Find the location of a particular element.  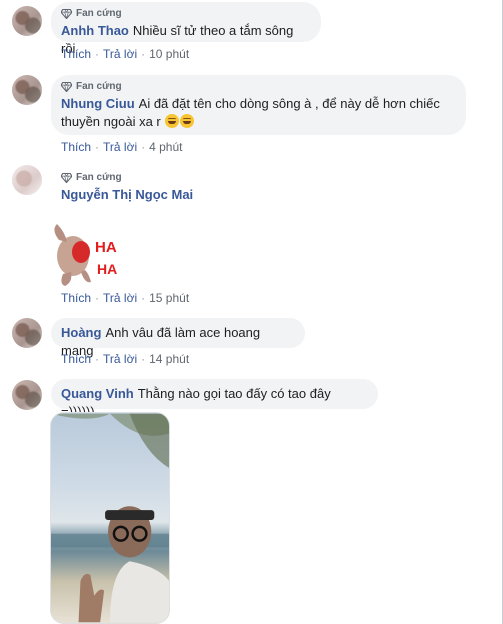

comment-actions: Thích · Trả lời · 10 phút is located at coordinates (125, 54).